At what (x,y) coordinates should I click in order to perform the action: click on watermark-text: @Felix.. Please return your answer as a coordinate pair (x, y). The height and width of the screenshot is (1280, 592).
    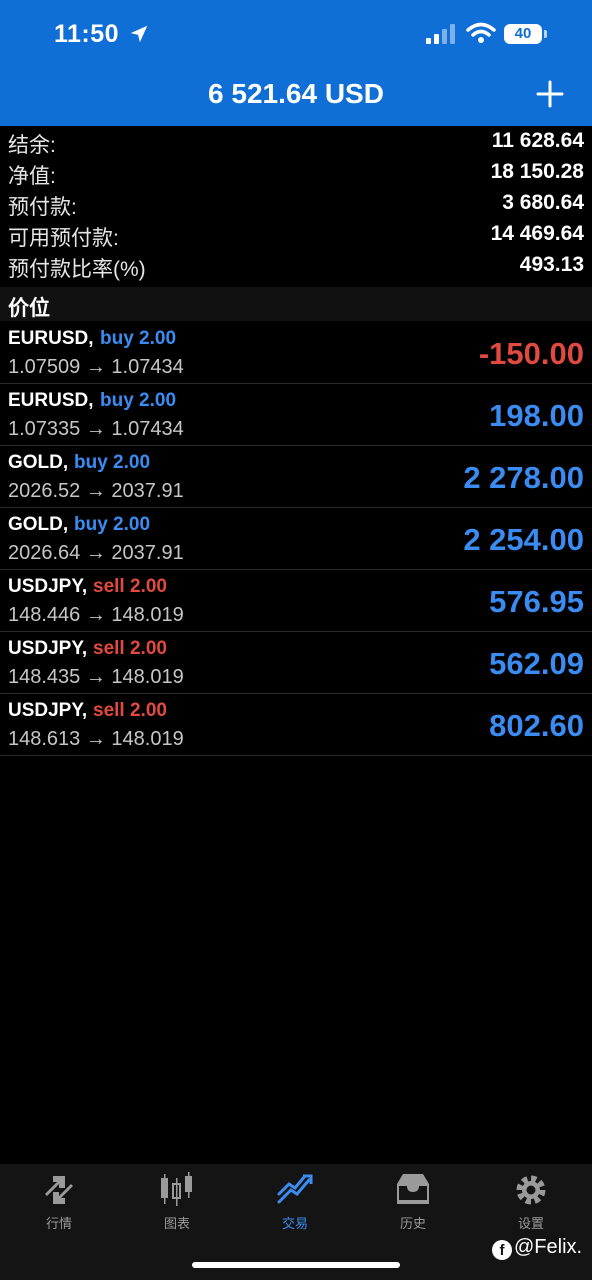
    Looking at the image, I should click on (548, 1247).